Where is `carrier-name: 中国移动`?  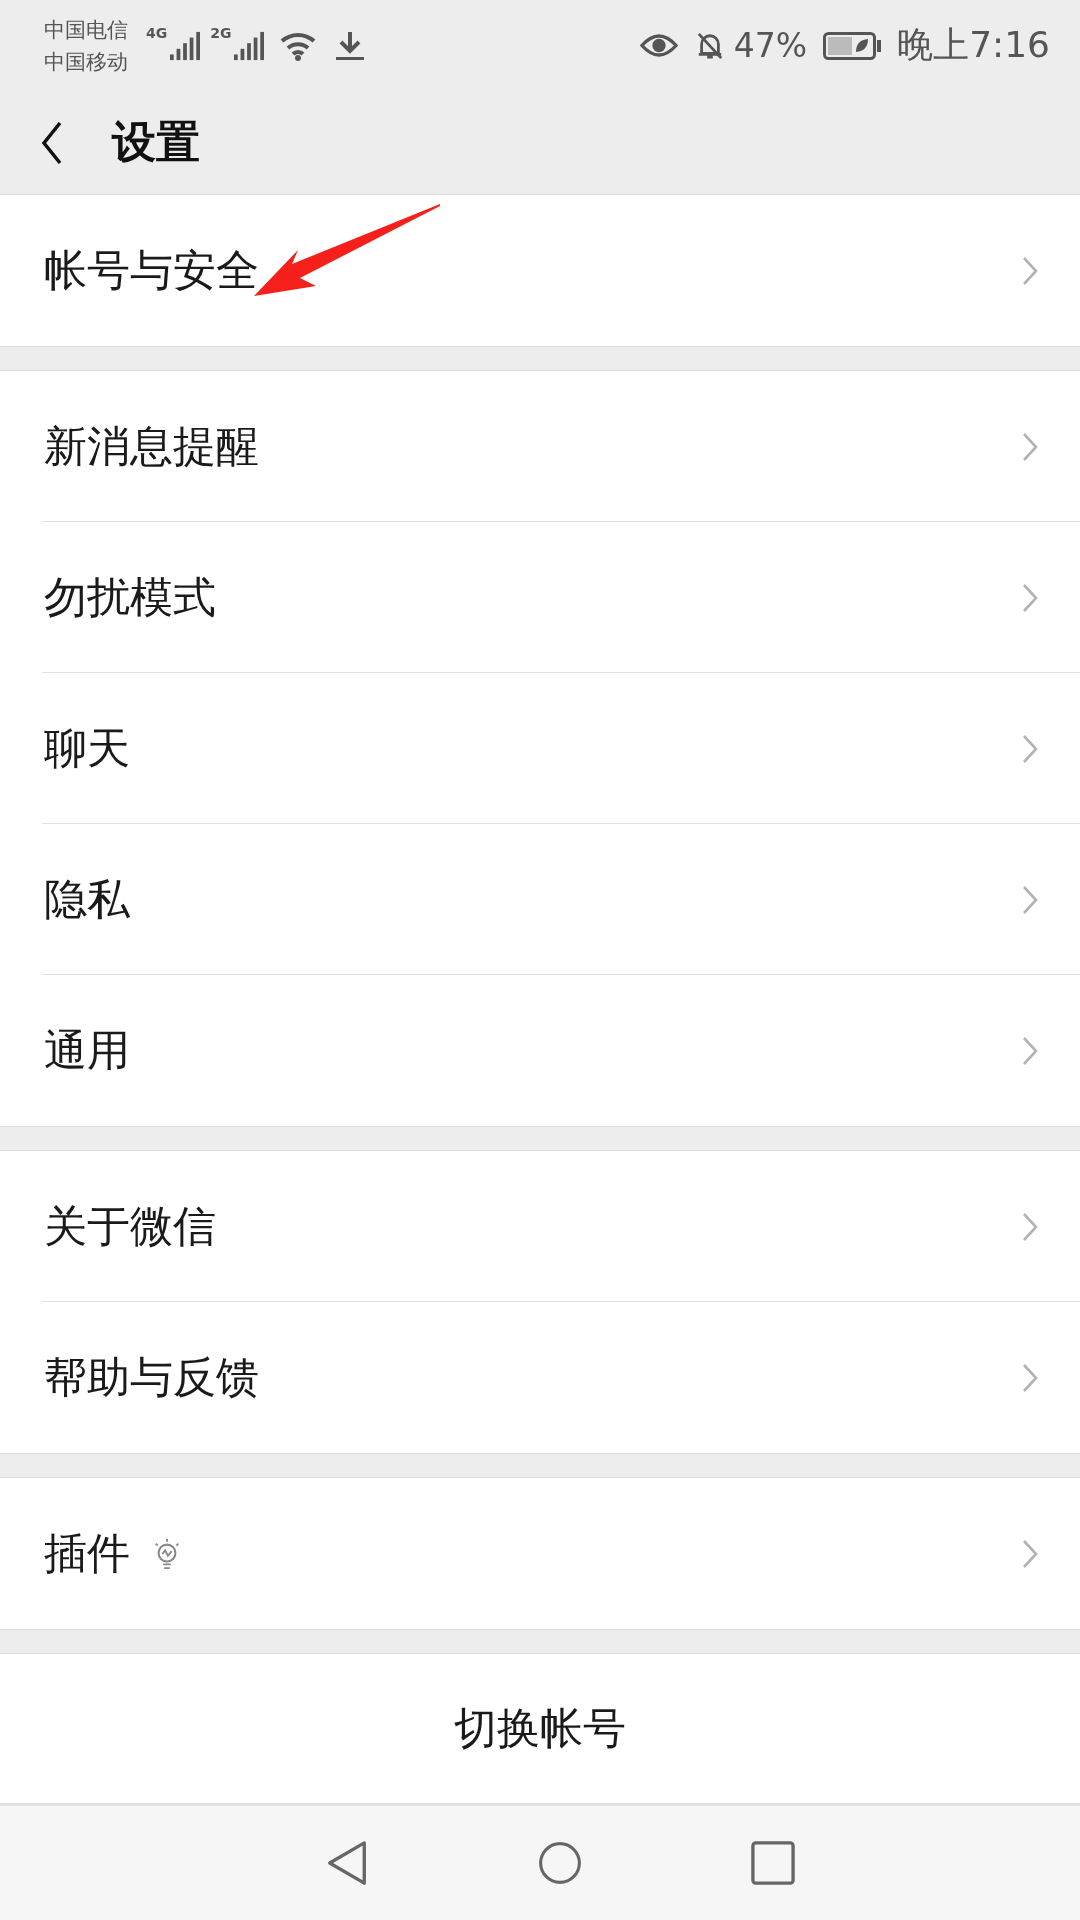
carrier-name: 中国移动 is located at coordinates (86, 62).